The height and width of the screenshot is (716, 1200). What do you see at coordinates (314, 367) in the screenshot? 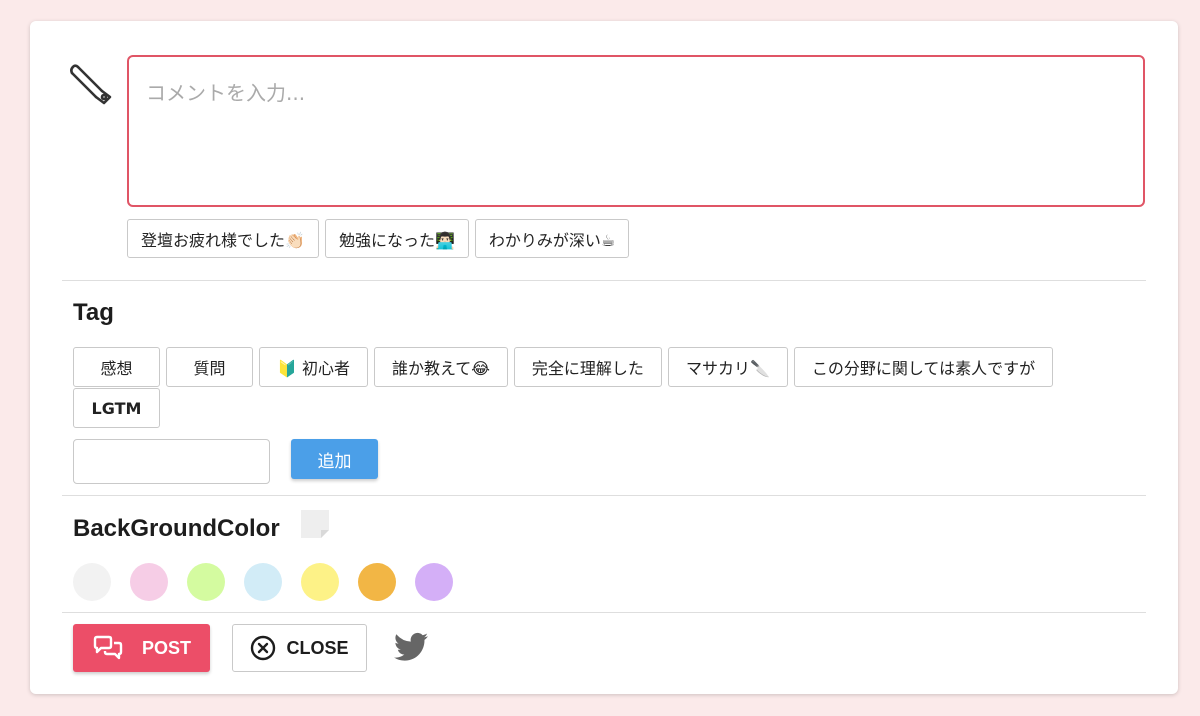
I see `tag-button: 🔰 初心者` at bounding box center [314, 367].